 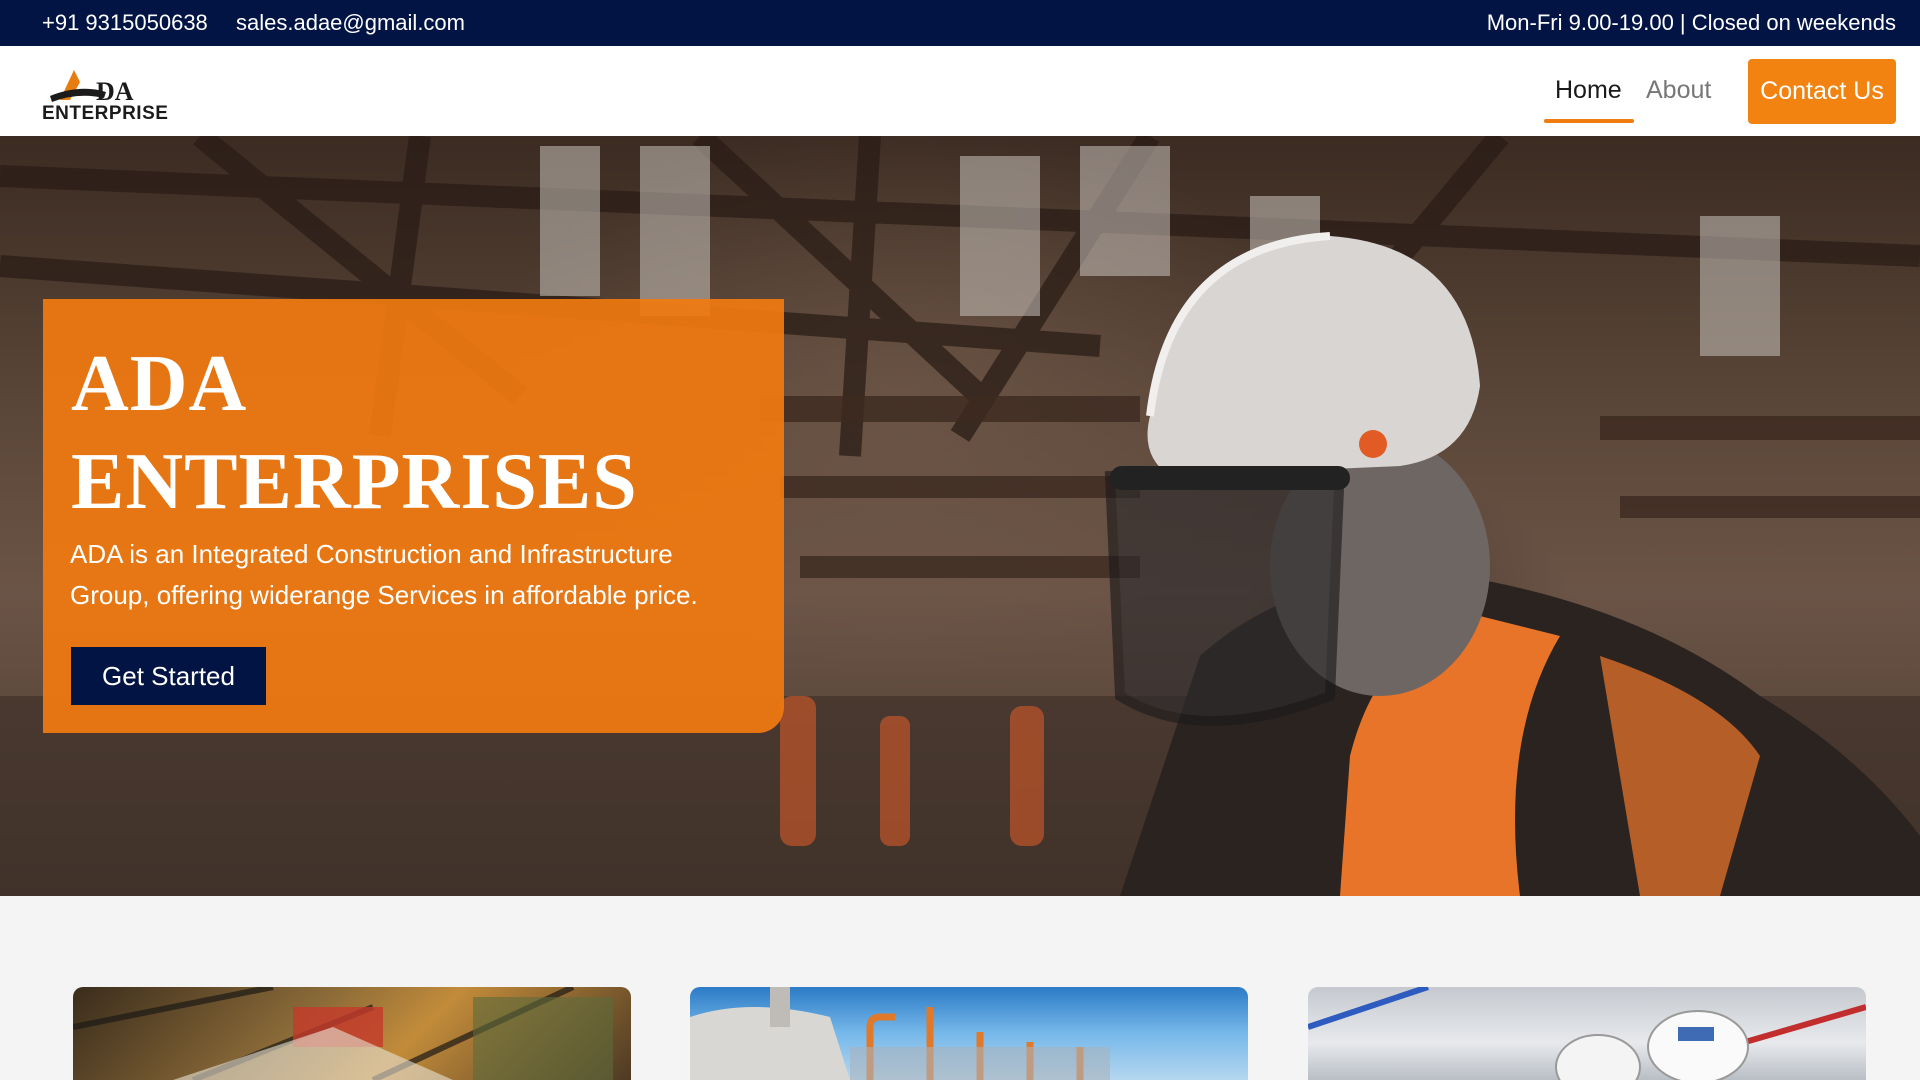 What do you see at coordinates (1589, 121) in the screenshot?
I see `nav-active-indicator` at bounding box center [1589, 121].